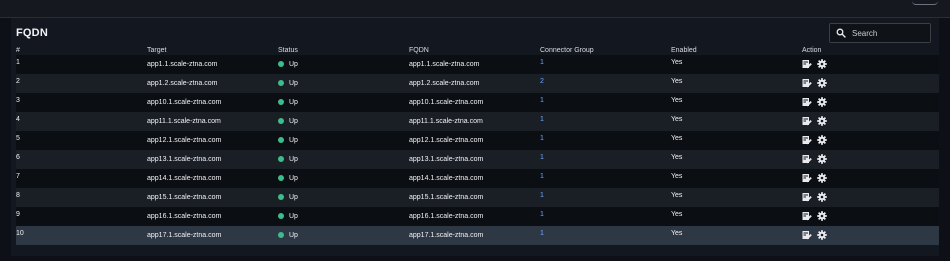  I want to click on row-fqdn: app10.1.scale-ztna.com, so click(474, 102).